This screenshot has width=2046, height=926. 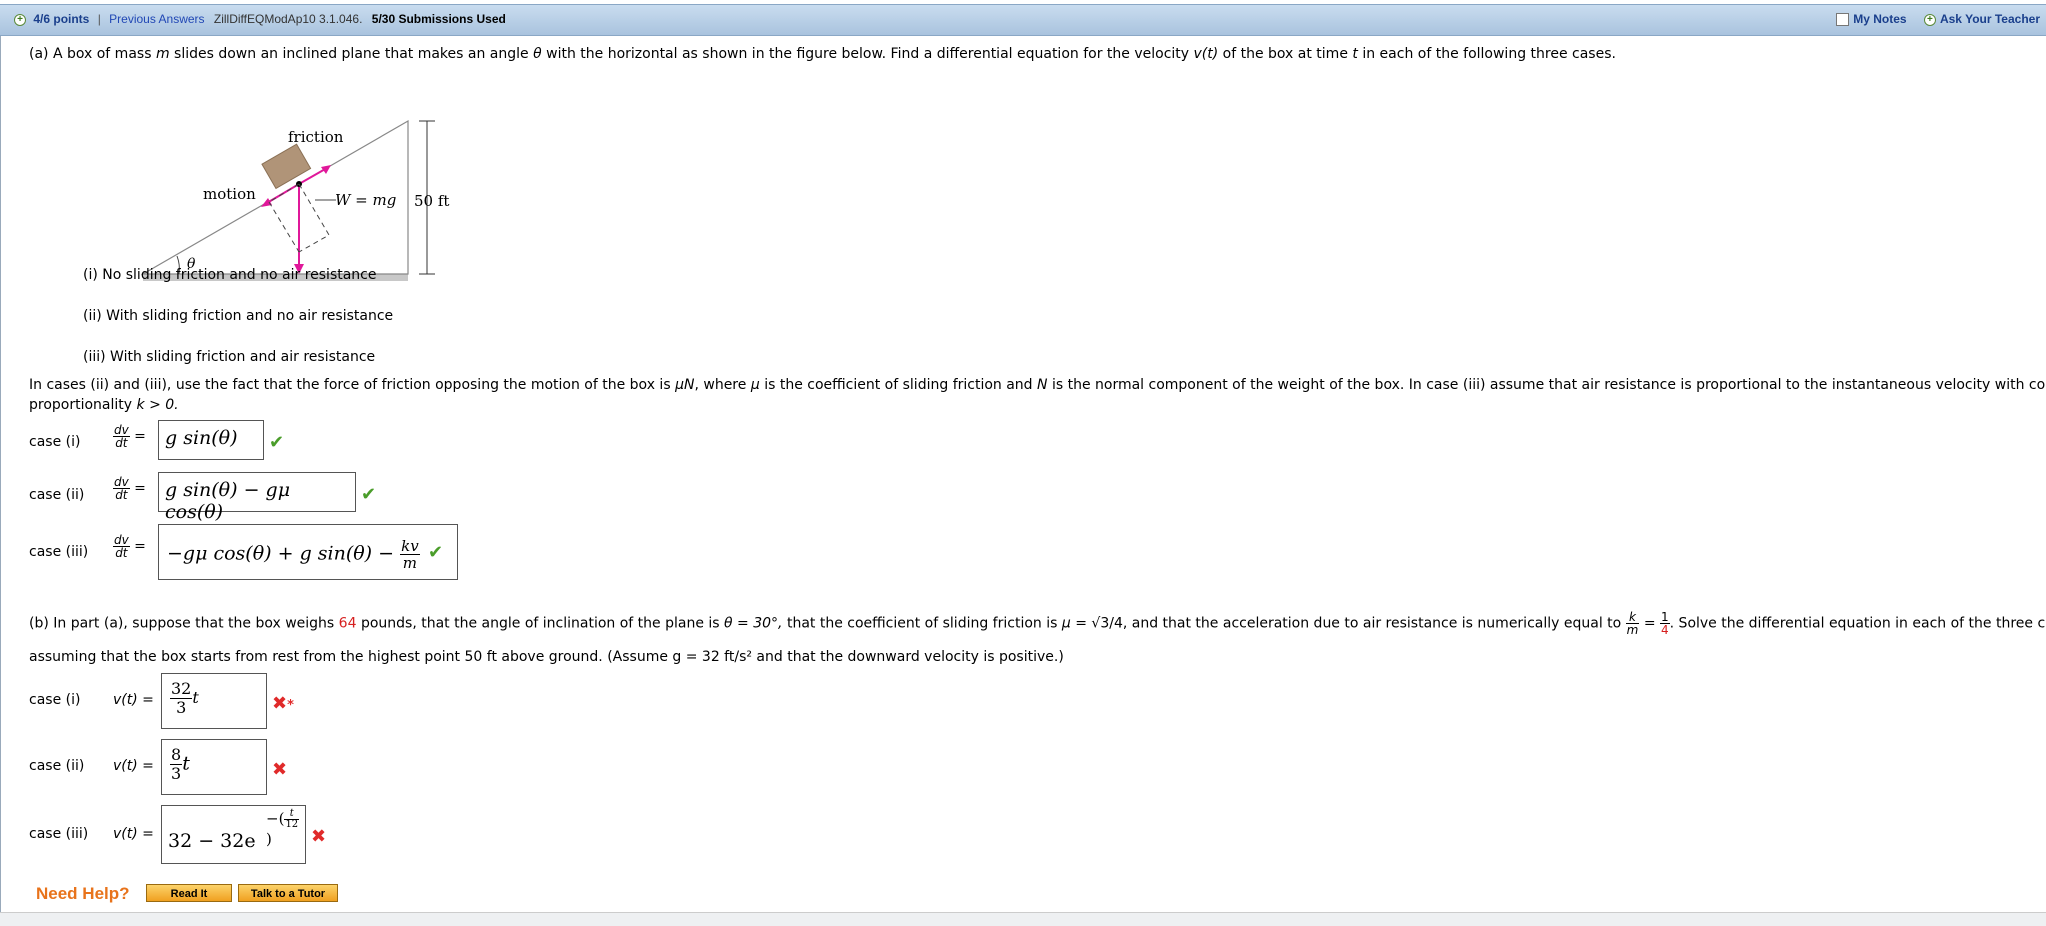 I want to click on read-it-button: Read It, so click(x=189, y=893).